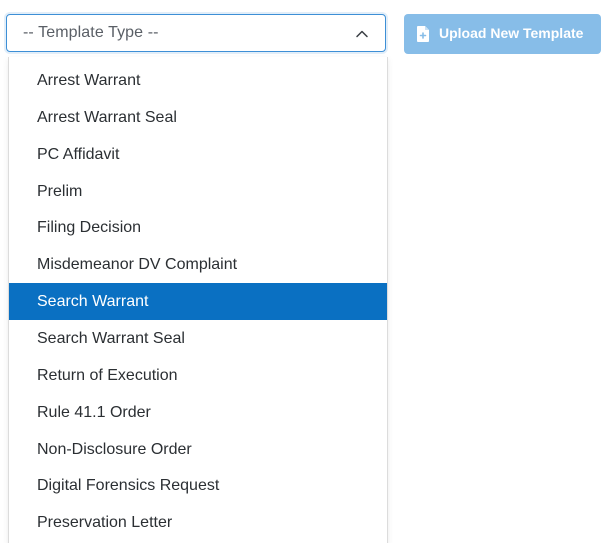 Image resolution: width=610 pixels, height=543 pixels. Describe the element at coordinates (198, 449) in the screenshot. I see `dropdown-option: Non-Disclosure Order` at that location.